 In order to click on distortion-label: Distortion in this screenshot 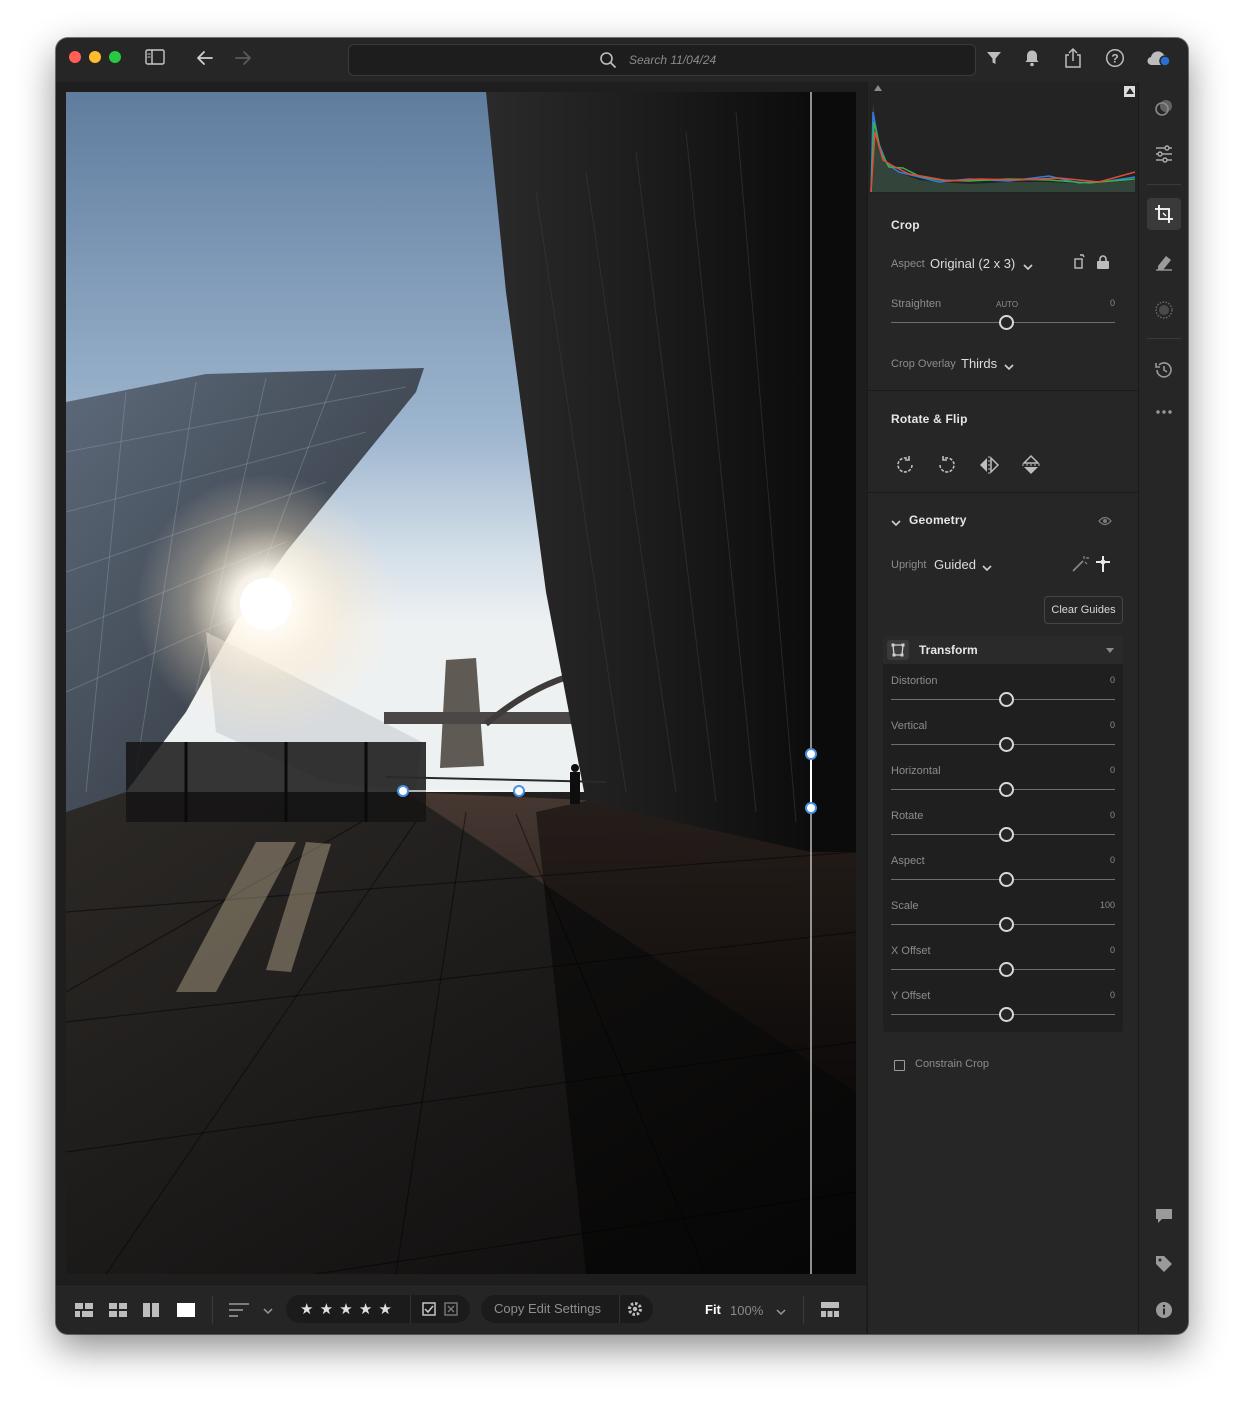, I will do `click(914, 681)`.